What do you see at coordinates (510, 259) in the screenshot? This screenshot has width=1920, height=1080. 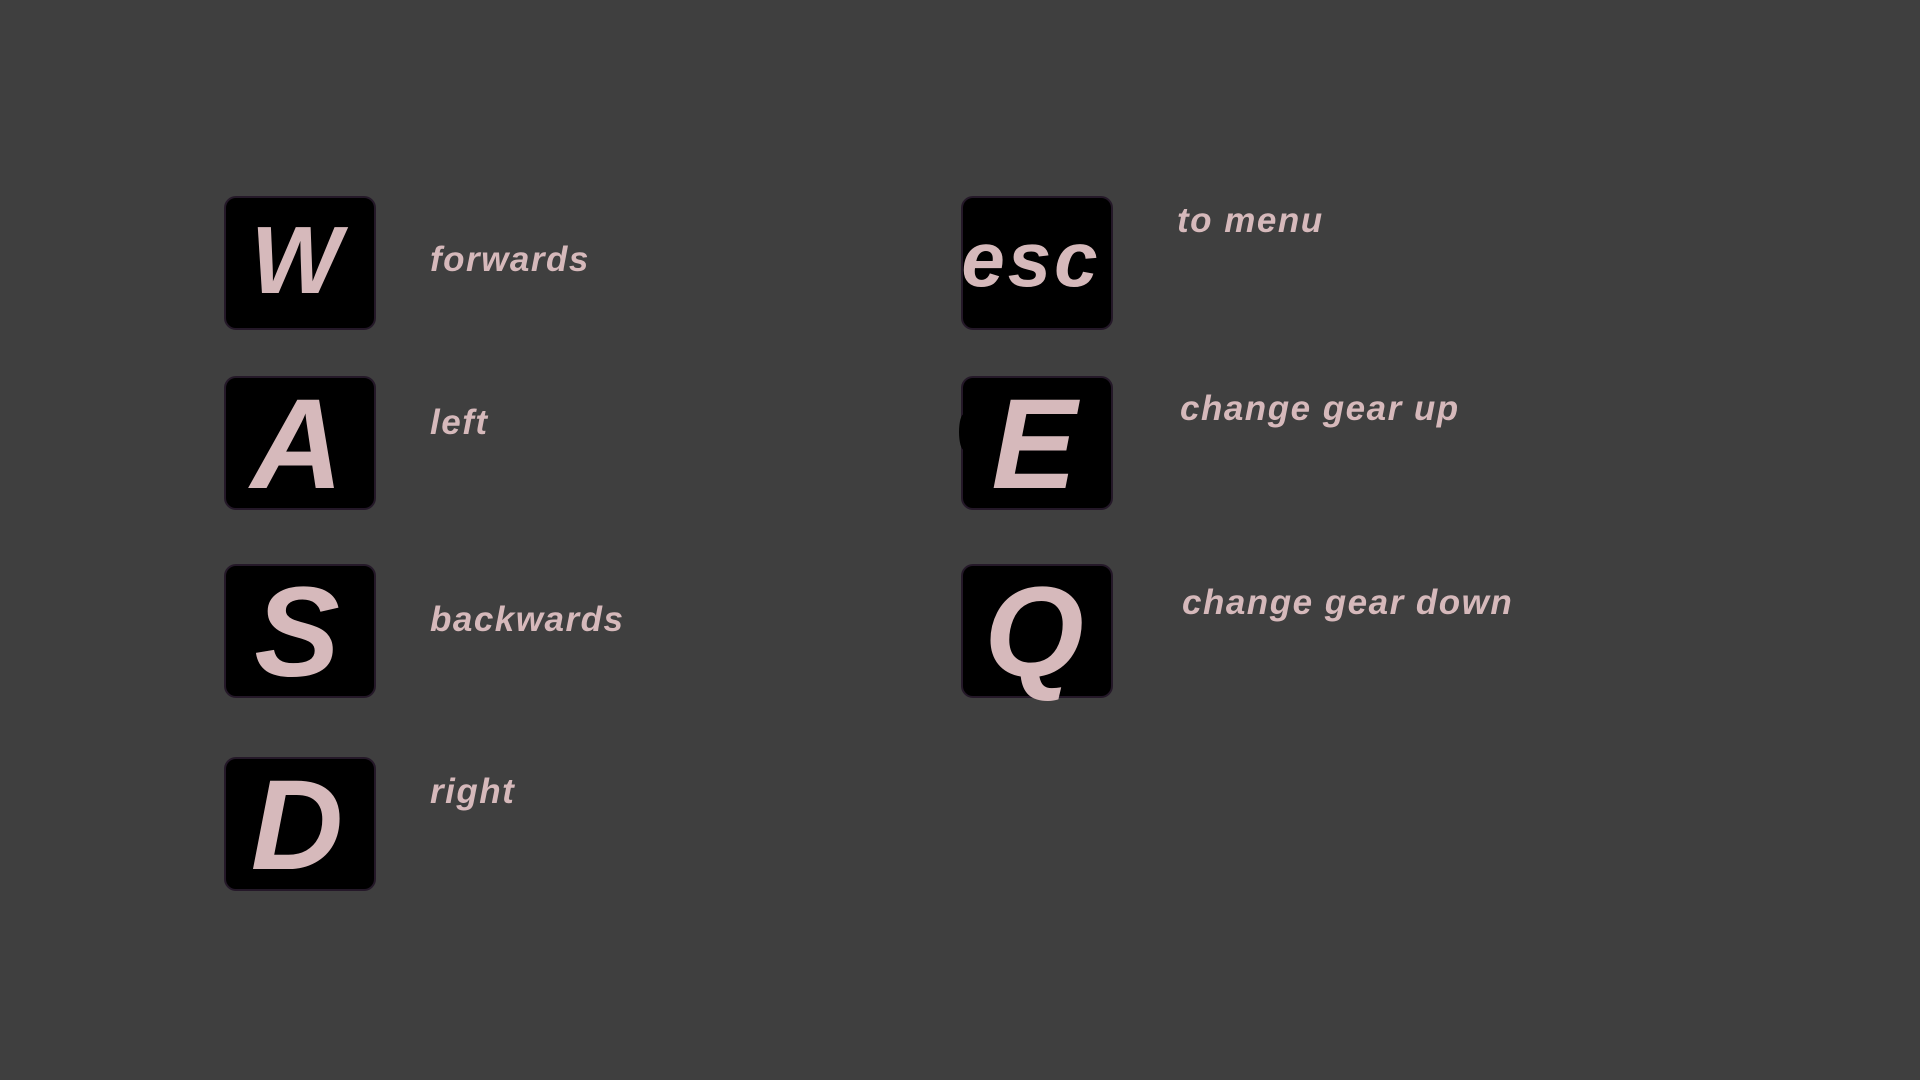 I see `action-forwards-label: forwards` at bounding box center [510, 259].